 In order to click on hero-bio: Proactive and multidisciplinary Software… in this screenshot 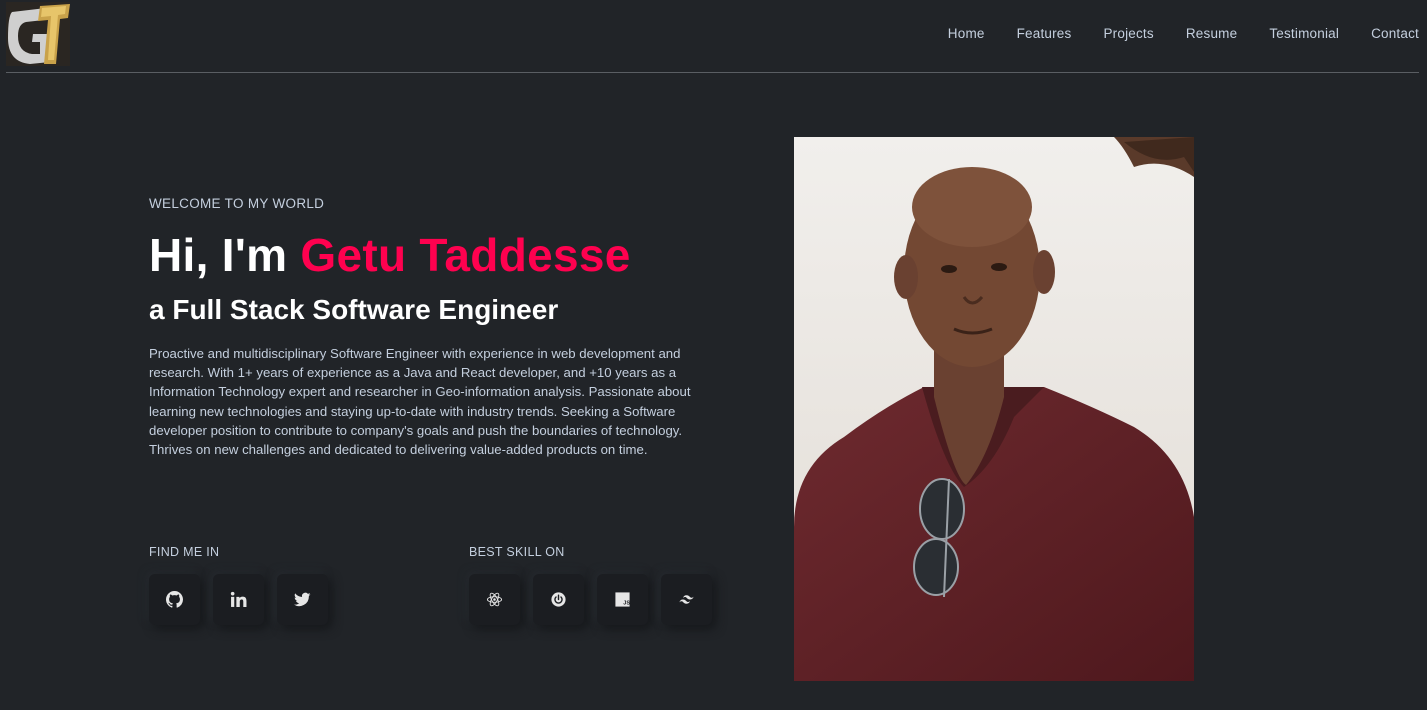, I will do `click(420, 402)`.